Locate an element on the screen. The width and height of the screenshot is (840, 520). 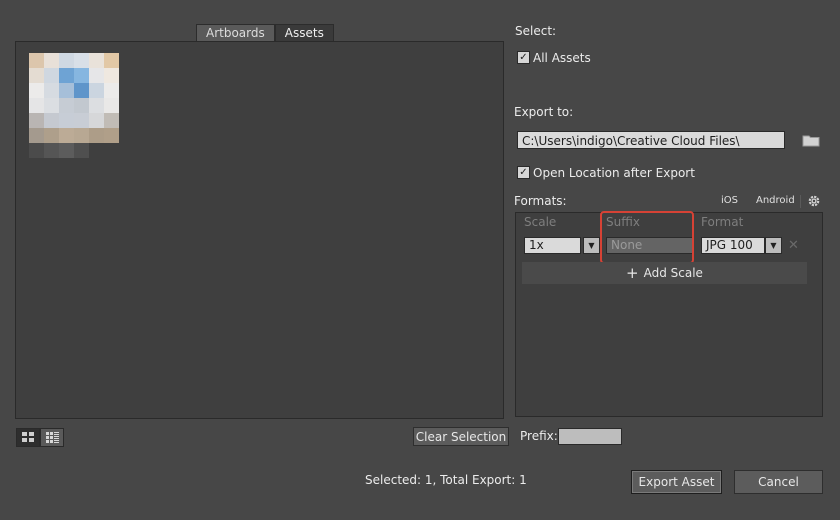
prefix-label: Prefix: is located at coordinates (539, 436).